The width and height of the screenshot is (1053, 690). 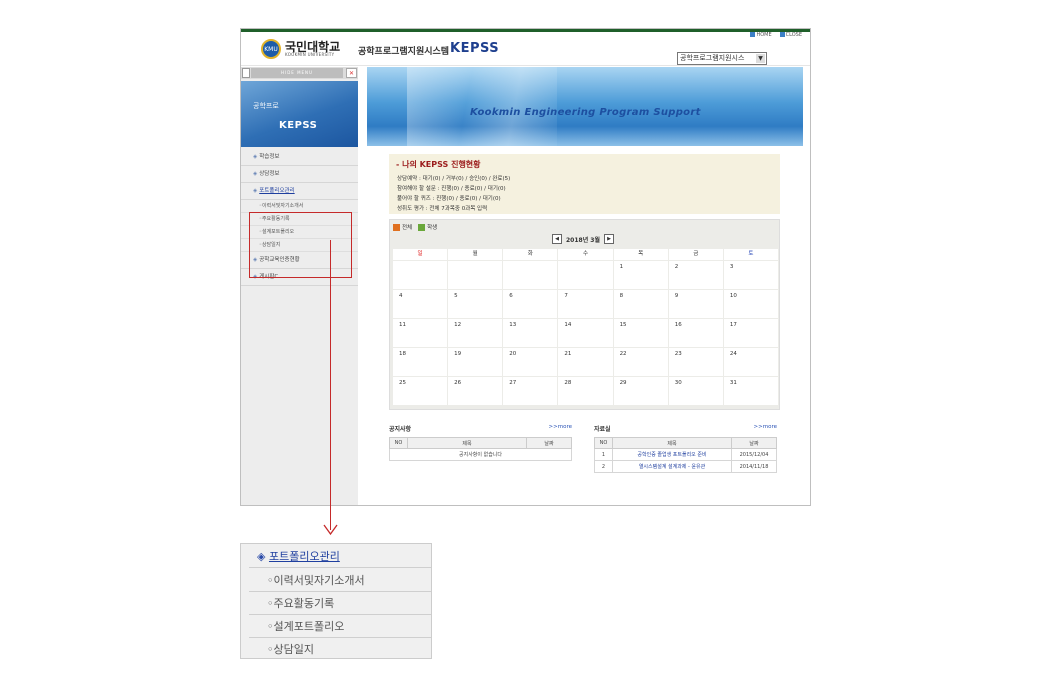 I want to click on zoom-item-counsel-log: ◦상담일지, so click(x=340, y=649).